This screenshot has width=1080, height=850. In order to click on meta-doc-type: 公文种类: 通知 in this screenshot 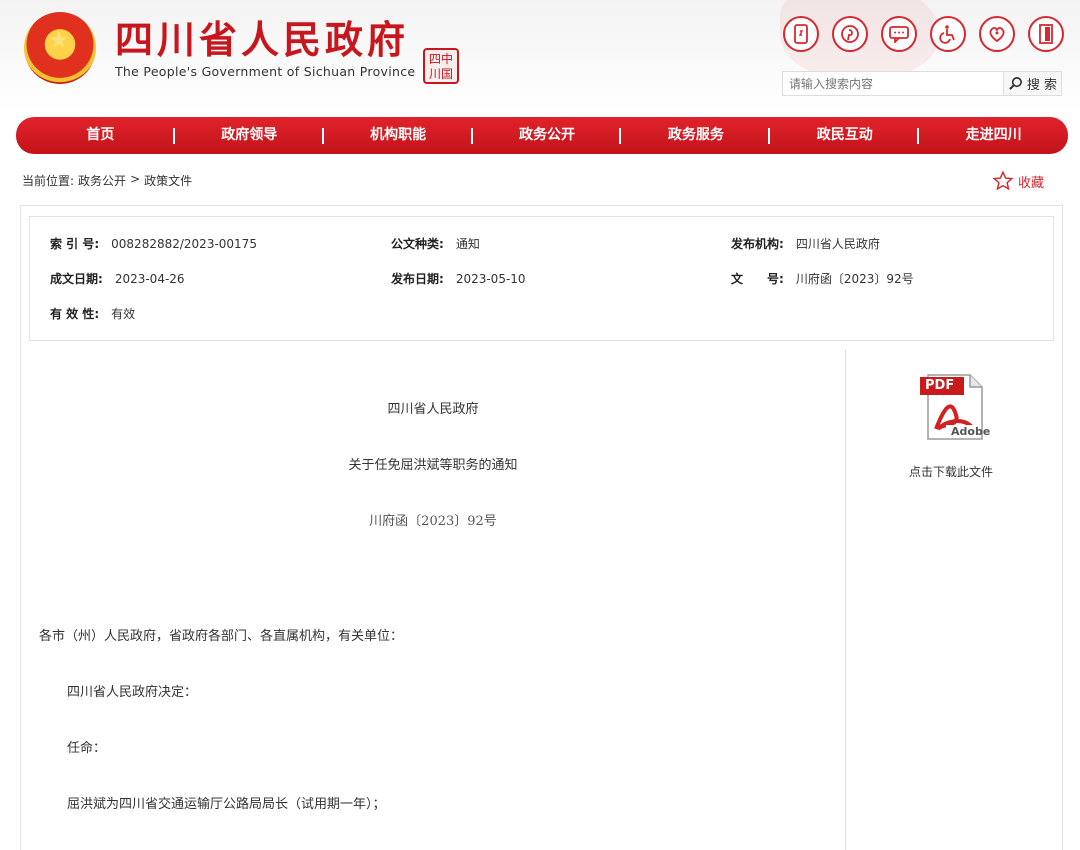, I will do `click(435, 244)`.